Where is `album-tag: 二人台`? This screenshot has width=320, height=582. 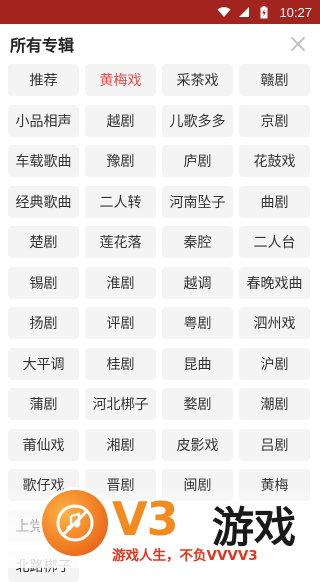 album-tag: 二人台 is located at coordinates (274, 242).